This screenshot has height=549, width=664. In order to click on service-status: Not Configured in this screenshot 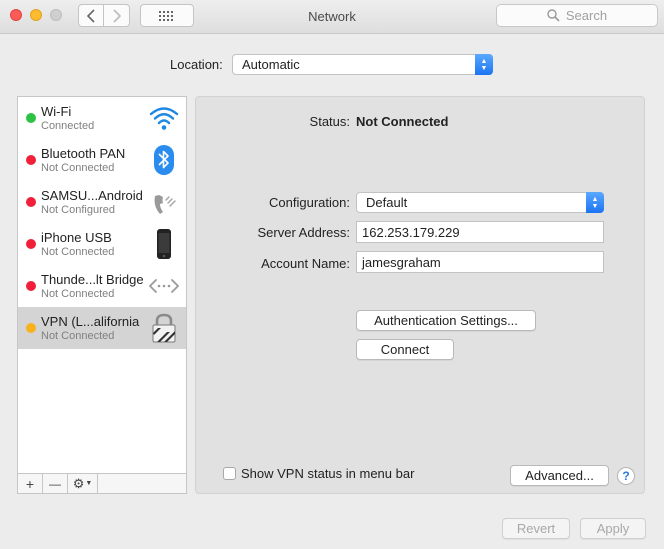, I will do `click(78, 210)`.